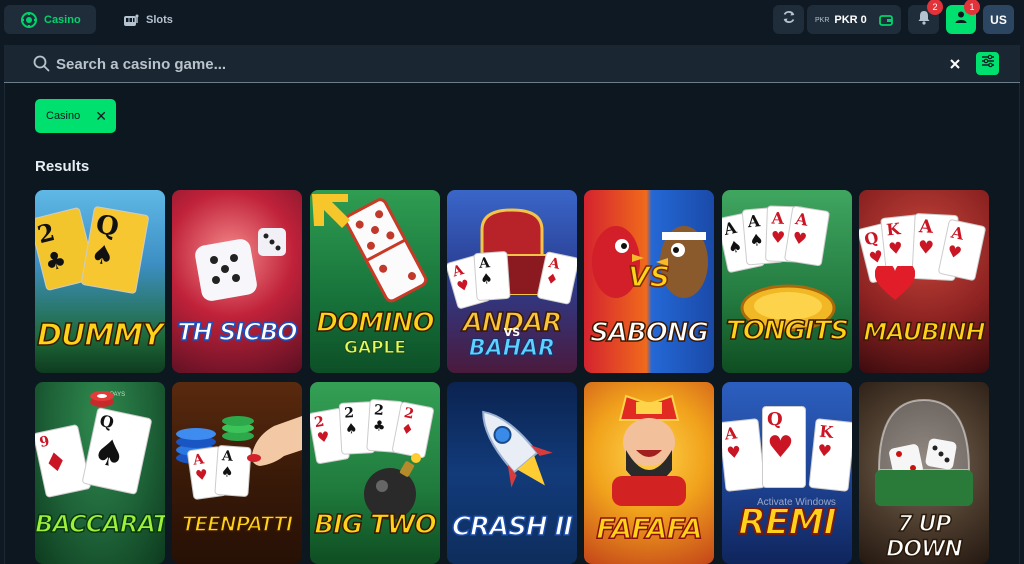 Image resolution: width=1024 pixels, height=564 pixels. I want to click on game-card-maubinh: Q ♥ K ♥ A ♥ A ♥ MAUBINH, so click(924, 281).